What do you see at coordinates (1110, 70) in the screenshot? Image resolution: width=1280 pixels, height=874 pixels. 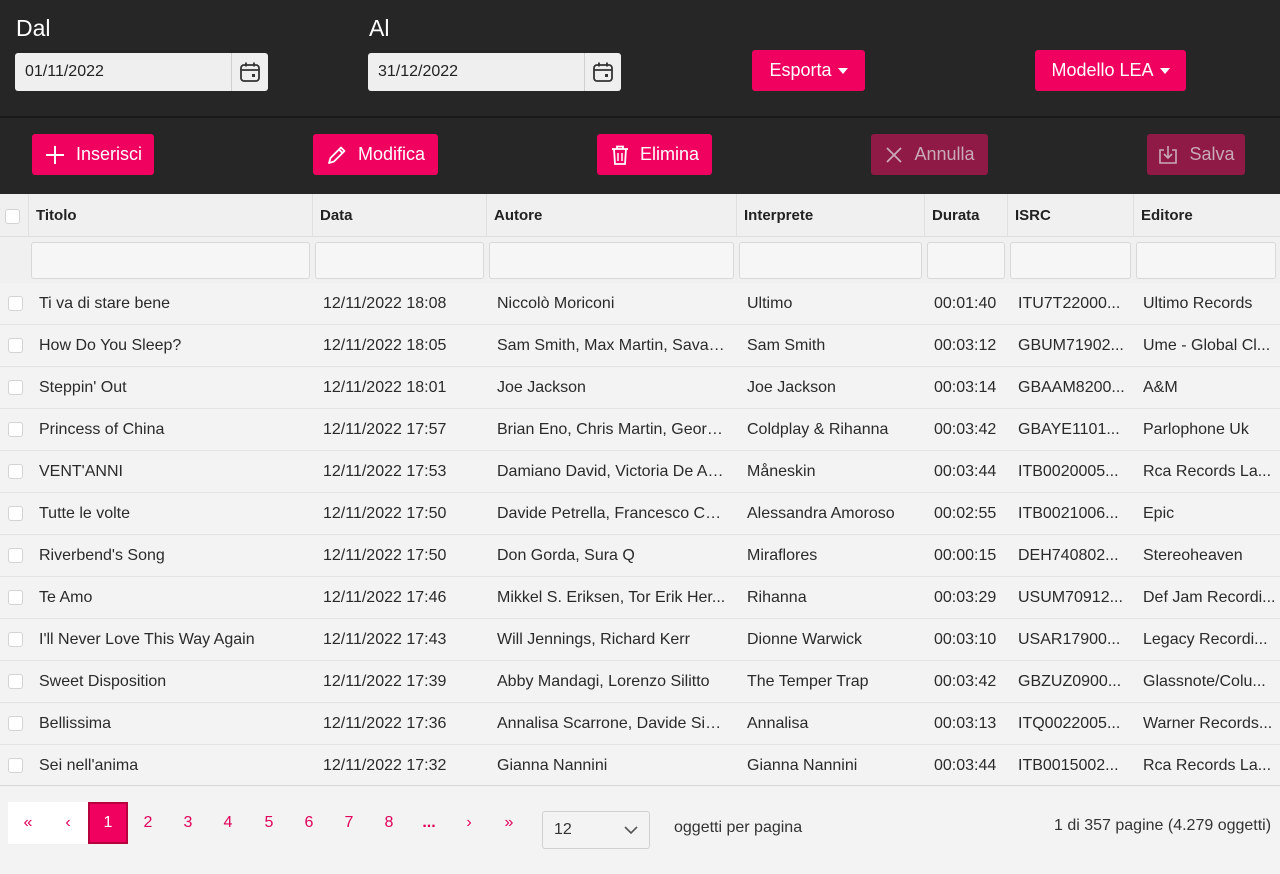 I see `model-lea-dropdown-button: Modello LEA` at bounding box center [1110, 70].